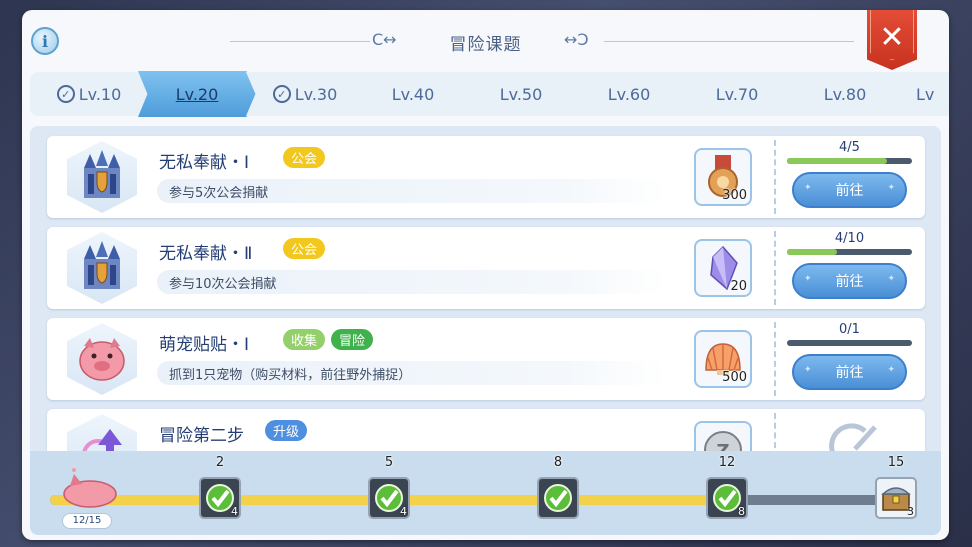 Image resolution: width=972 pixels, height=547 pixels. Describe the element at coordinates (100, 94) in the screenshot. I see `tab-label: Lv.10` at that location.